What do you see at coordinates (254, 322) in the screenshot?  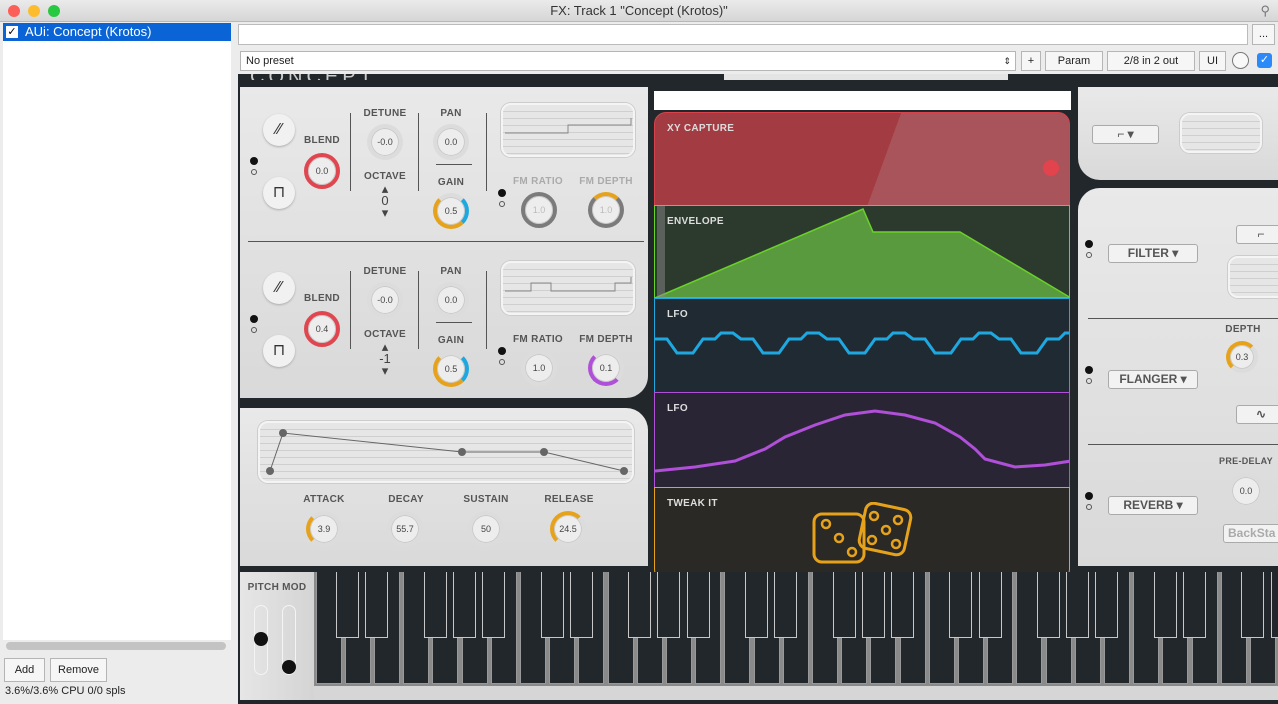 I see `osc-2-switch` at bounding box center [254, 322].